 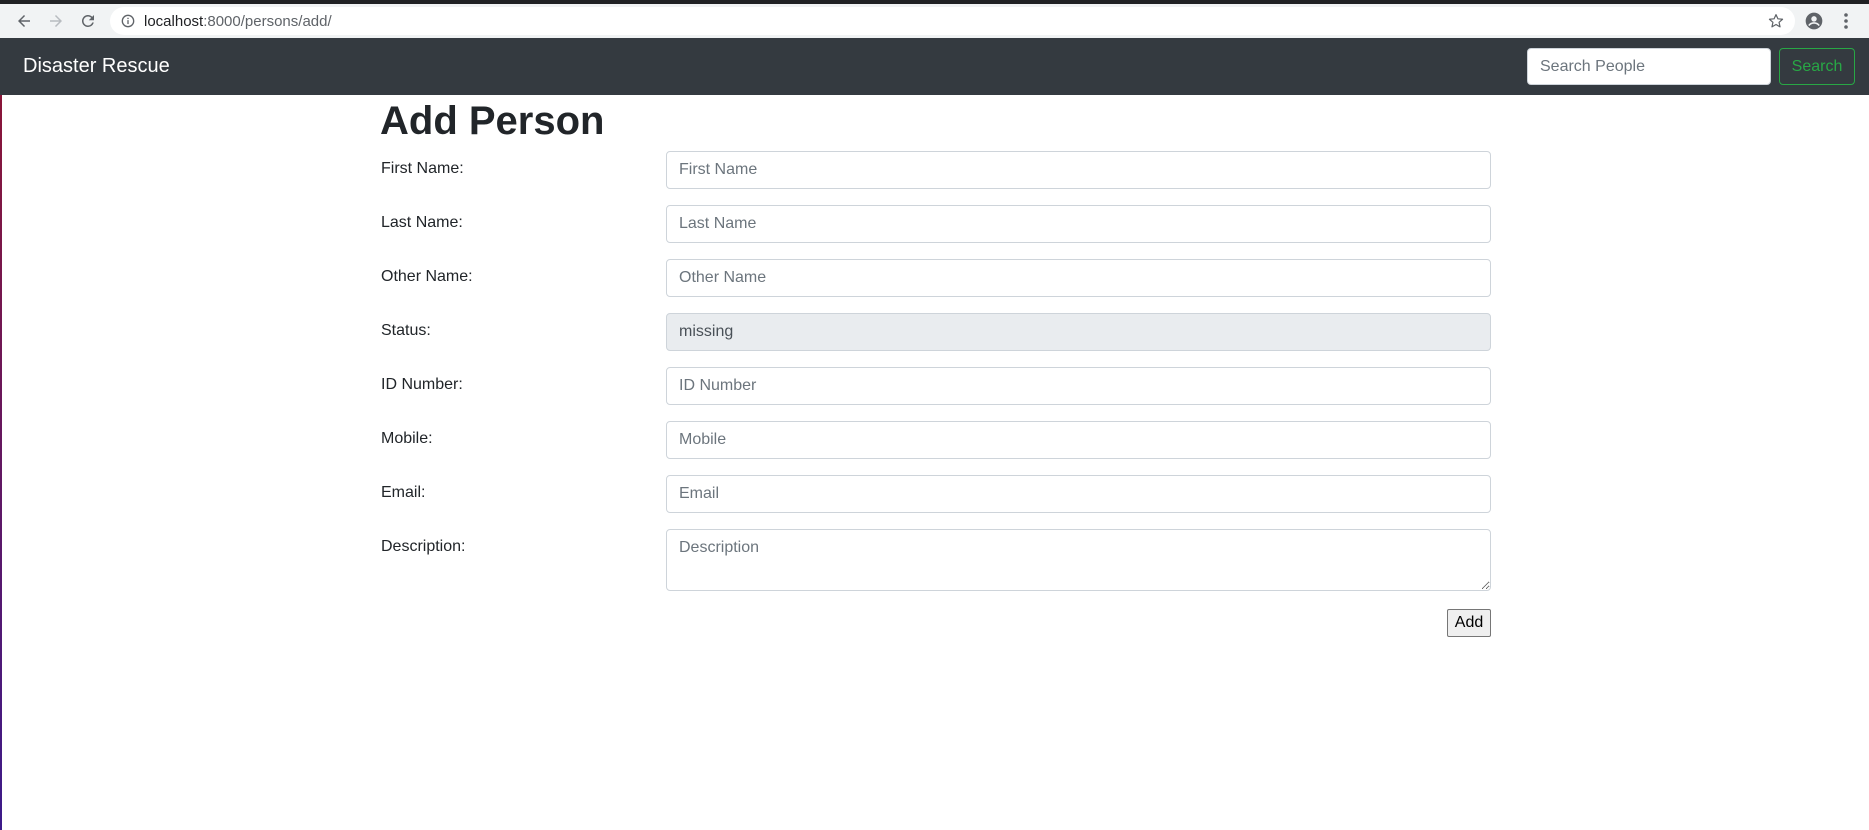 I want to click on other-name-input, so click(x=1078, y=278).